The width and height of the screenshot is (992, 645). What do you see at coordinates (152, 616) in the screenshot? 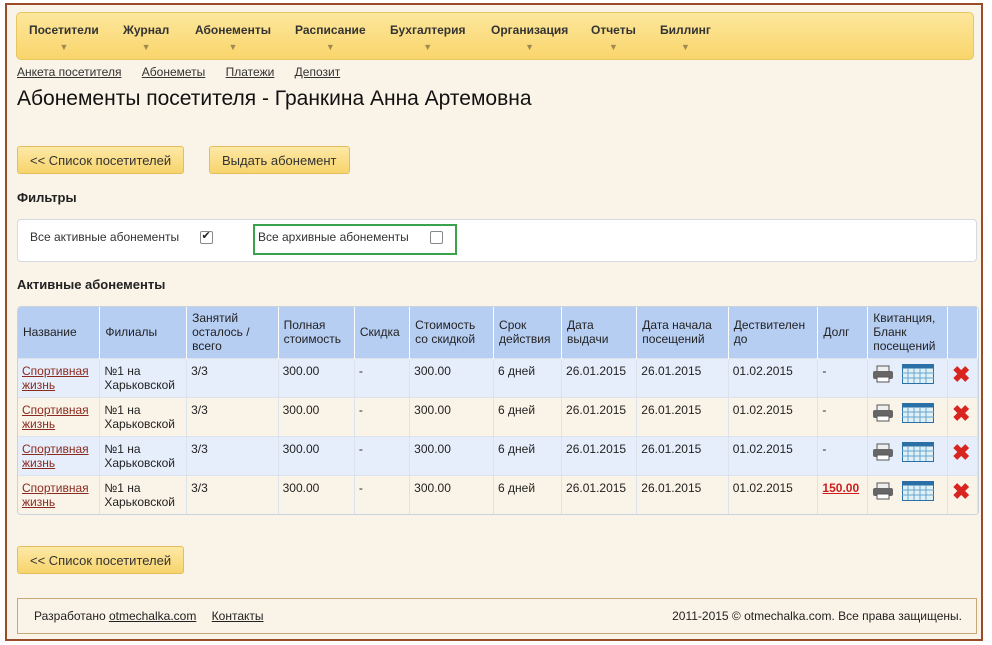
I see `footer-dev-link: otmechalka.com` at bounding box center [152, 616].